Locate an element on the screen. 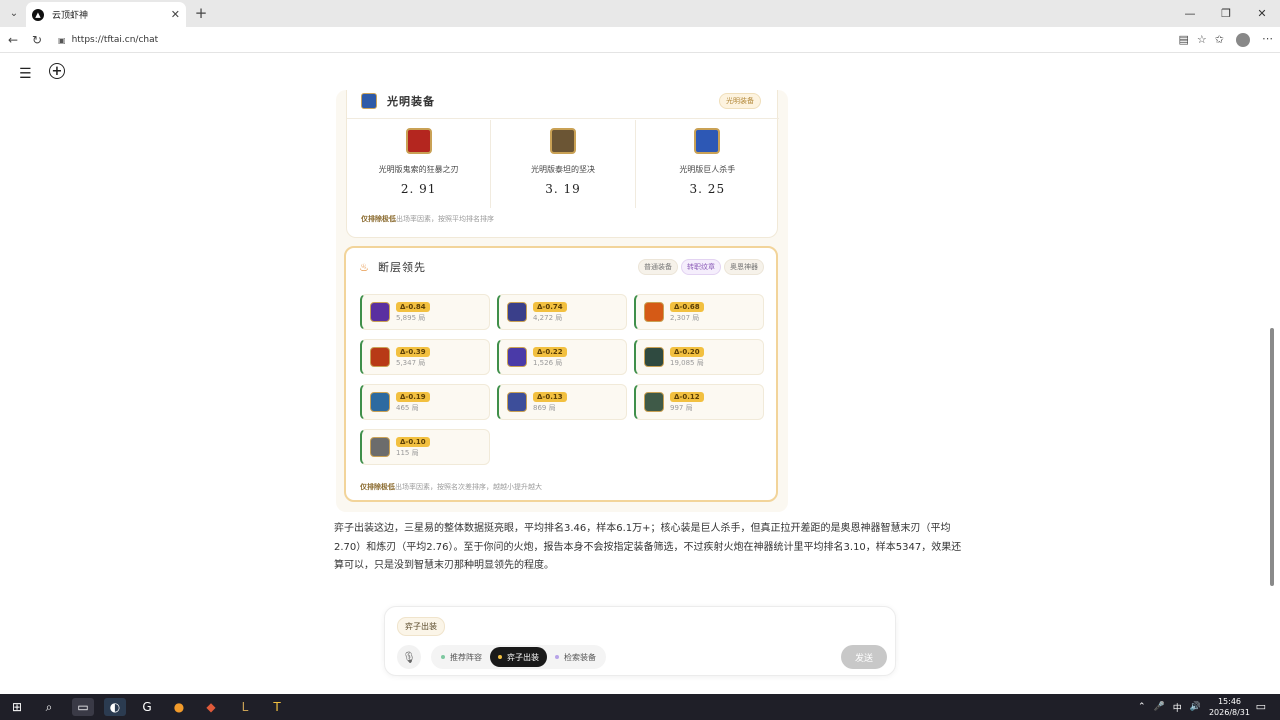 Image resolution: width=1280 pixels, height=720 pixels. games-count: 869 局 is located at coordinates (544, 407).